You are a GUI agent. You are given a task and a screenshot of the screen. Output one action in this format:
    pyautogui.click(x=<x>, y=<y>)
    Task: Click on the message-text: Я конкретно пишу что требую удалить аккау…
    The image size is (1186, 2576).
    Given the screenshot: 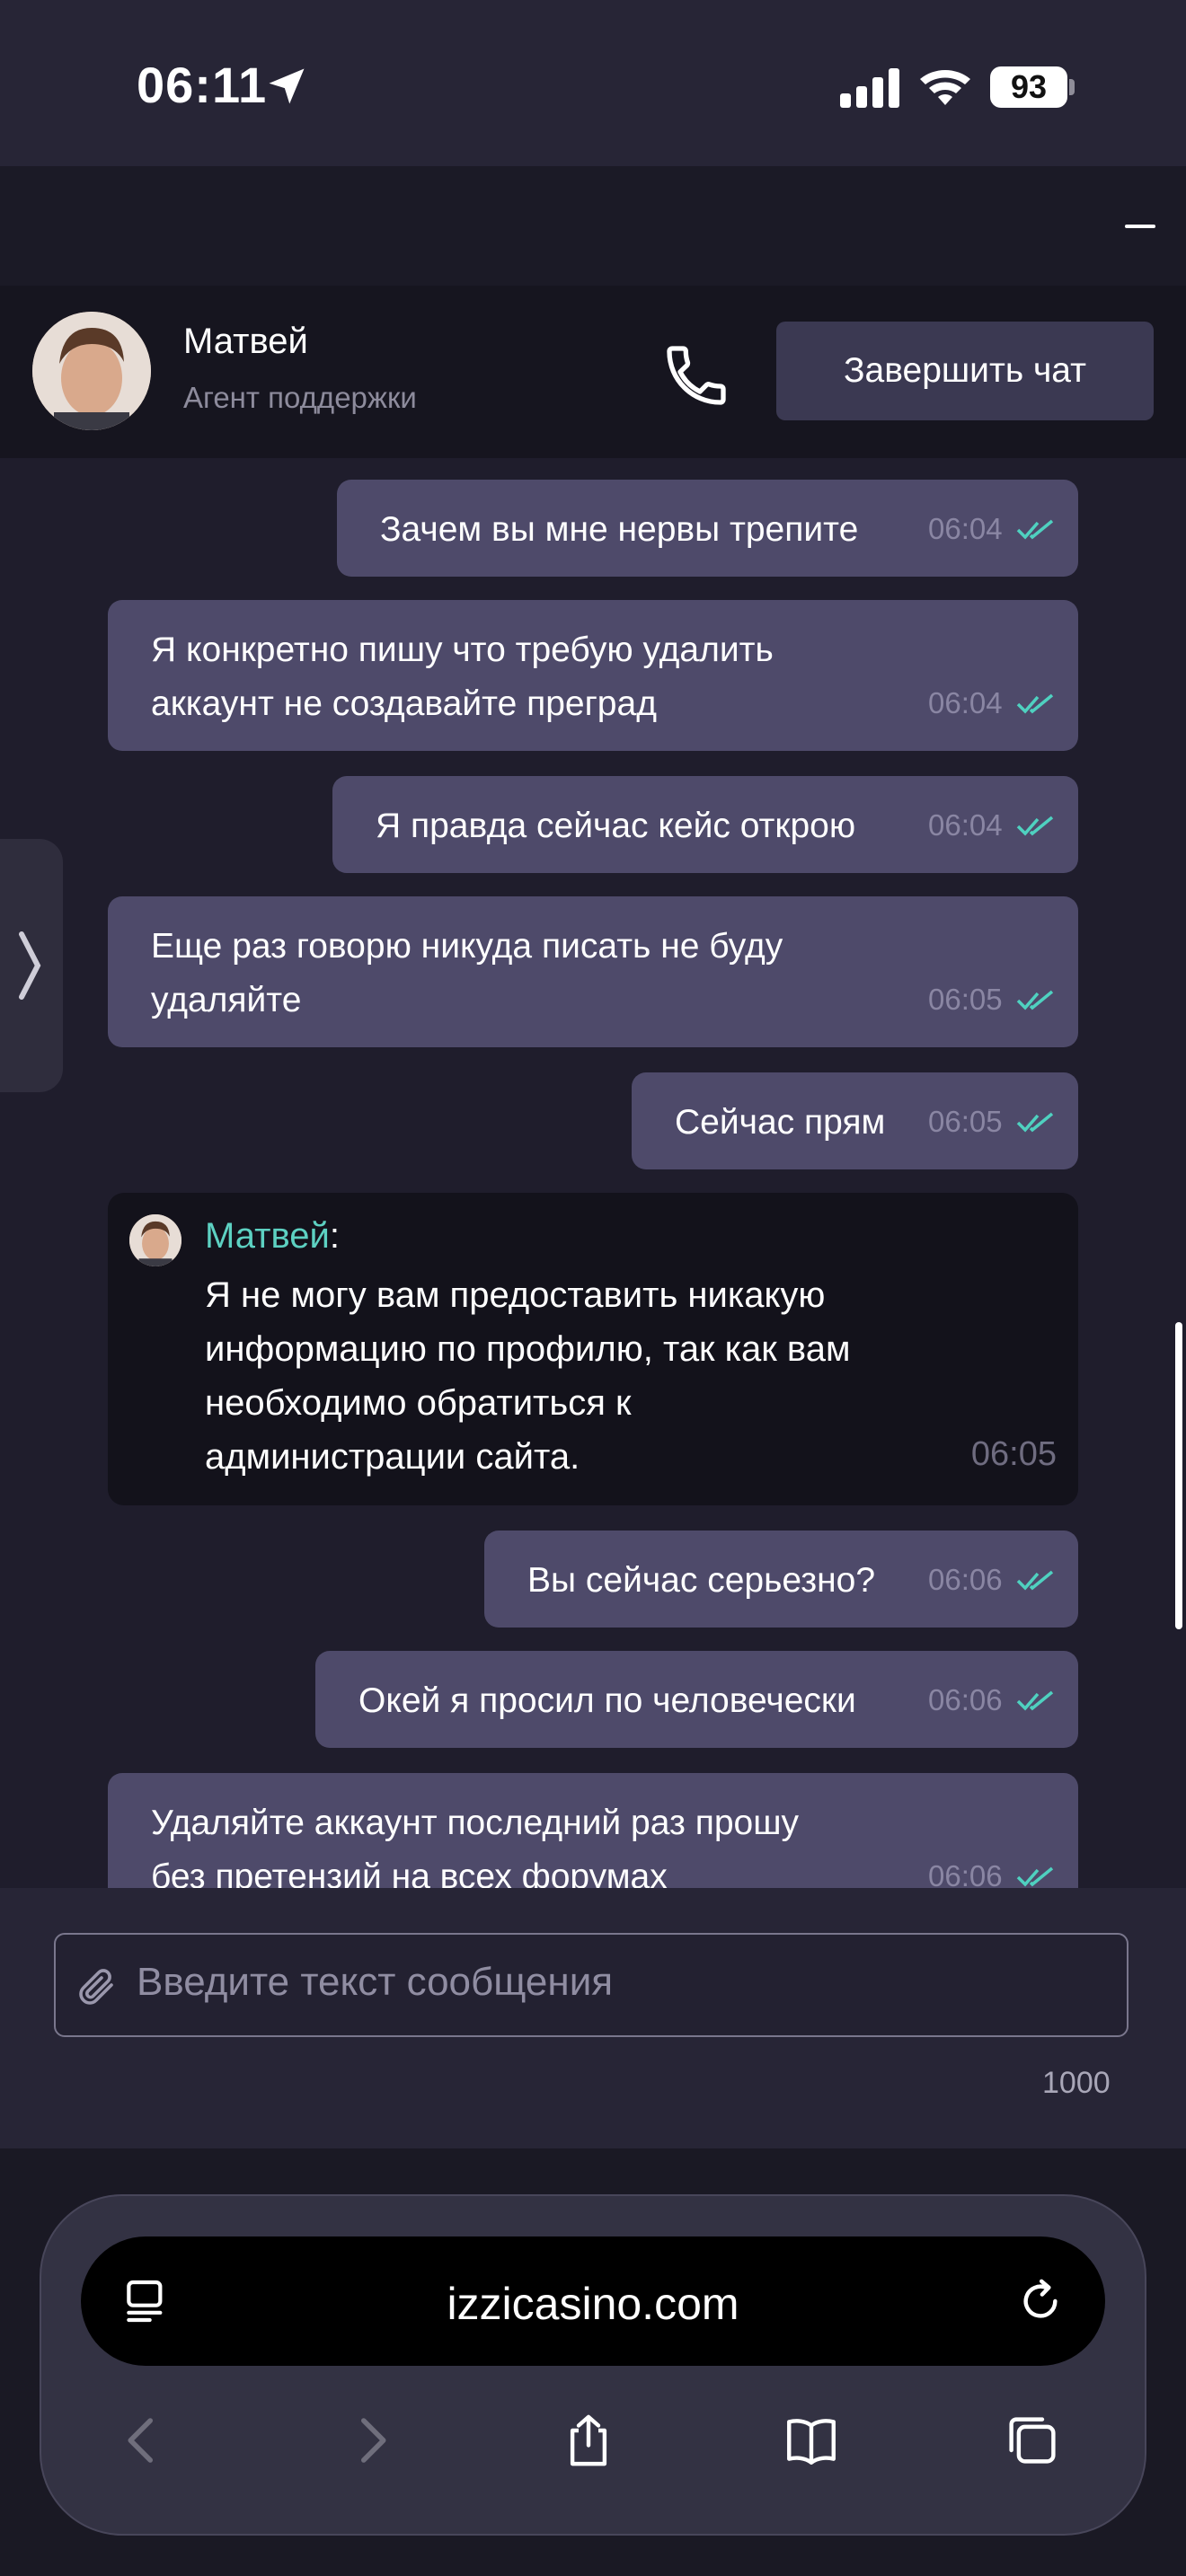 What is the action you would take?
    pyautogui.click(x=462, y=677)
    